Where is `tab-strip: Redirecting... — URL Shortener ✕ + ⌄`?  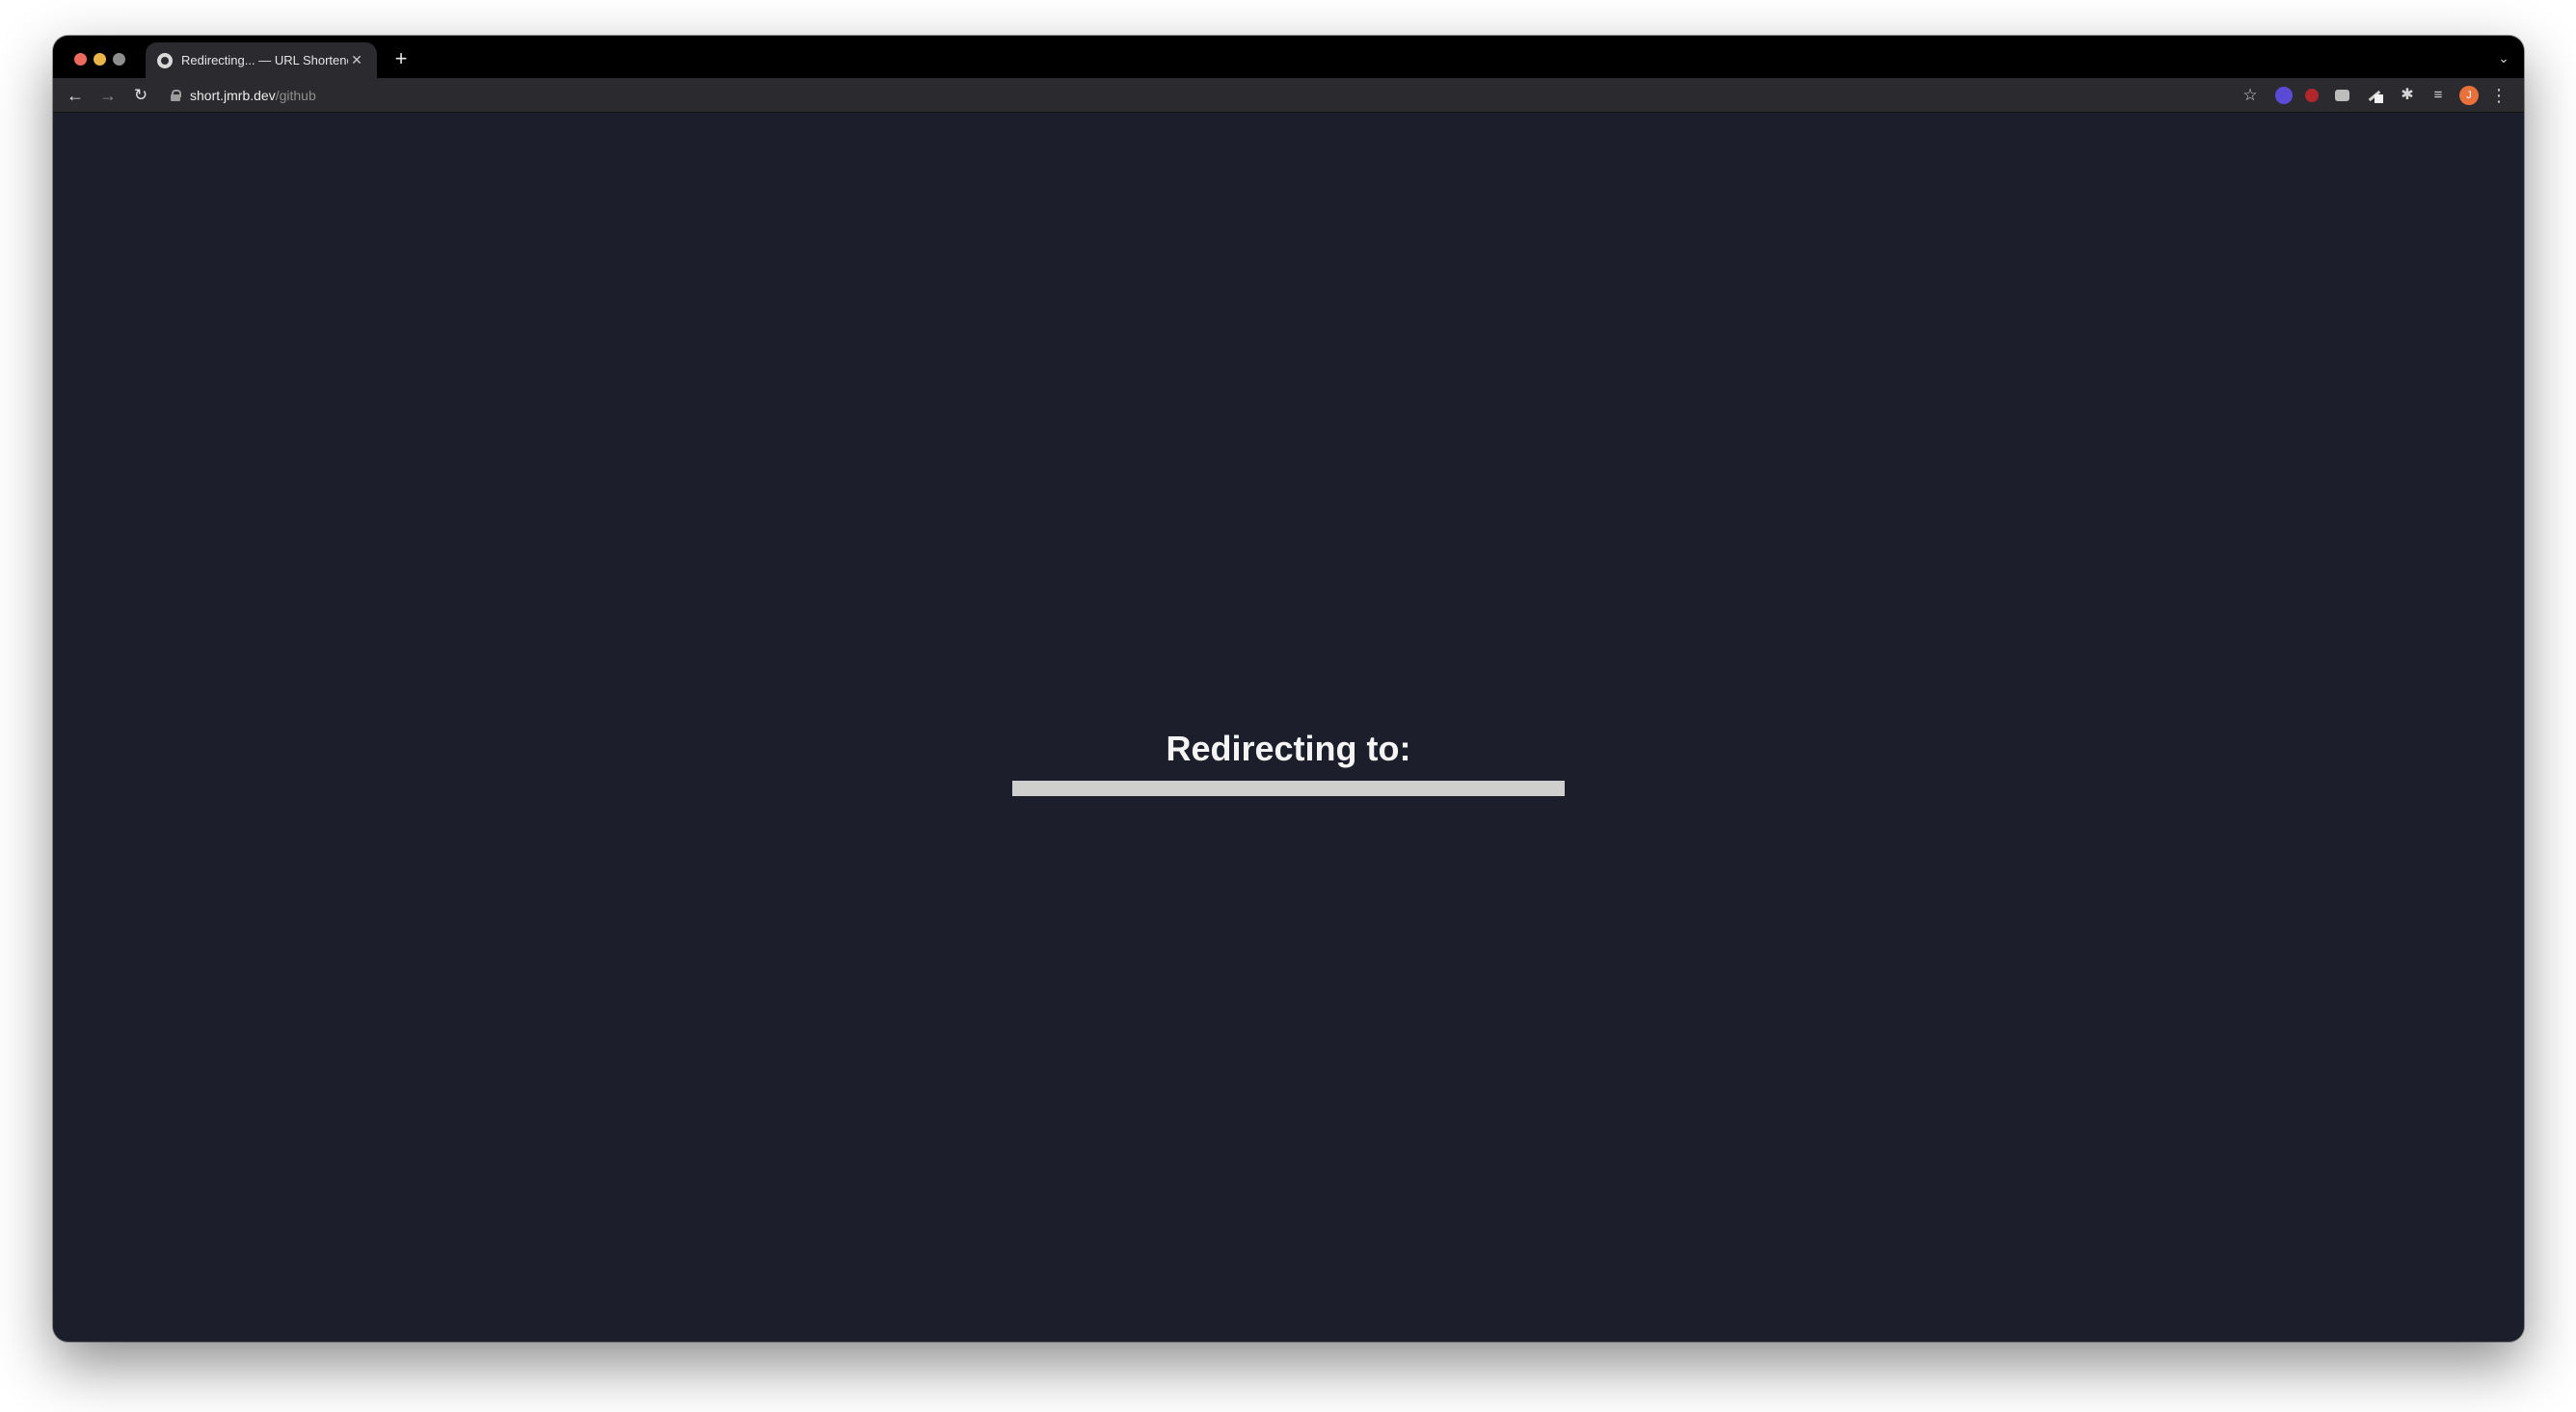 tab-strip: Redirecting... — URL Shortener ✕ + ⌄ is located at coordinates (1289, 57).